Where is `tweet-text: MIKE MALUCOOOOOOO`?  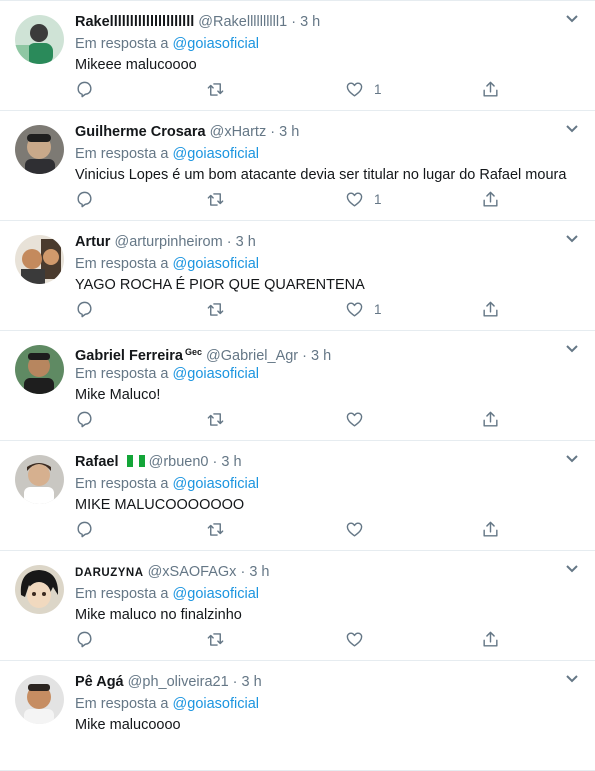 tweet-text: MIKE MALUCOOOOOOO is located at coordinates (160, 505).